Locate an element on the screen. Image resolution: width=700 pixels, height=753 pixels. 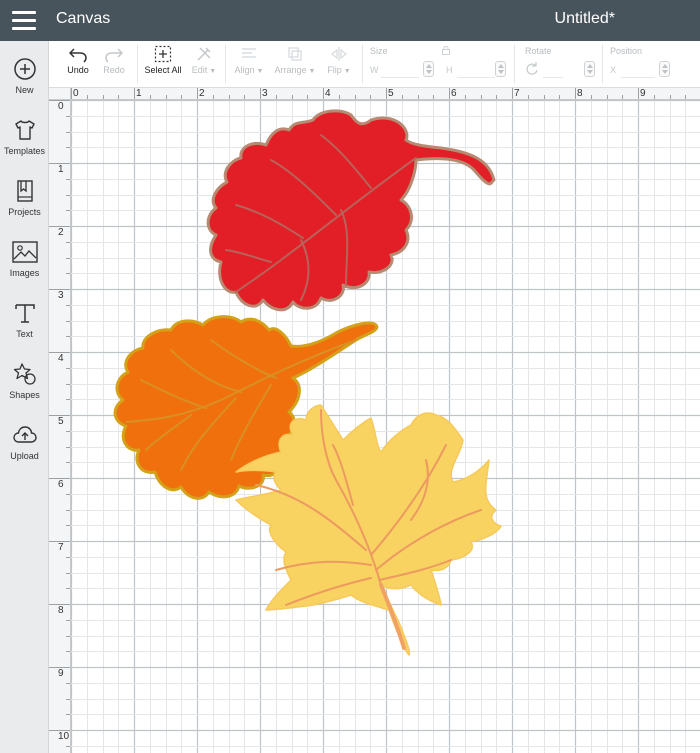
hamburger-menu-icon is located at coordinates (24, 21).